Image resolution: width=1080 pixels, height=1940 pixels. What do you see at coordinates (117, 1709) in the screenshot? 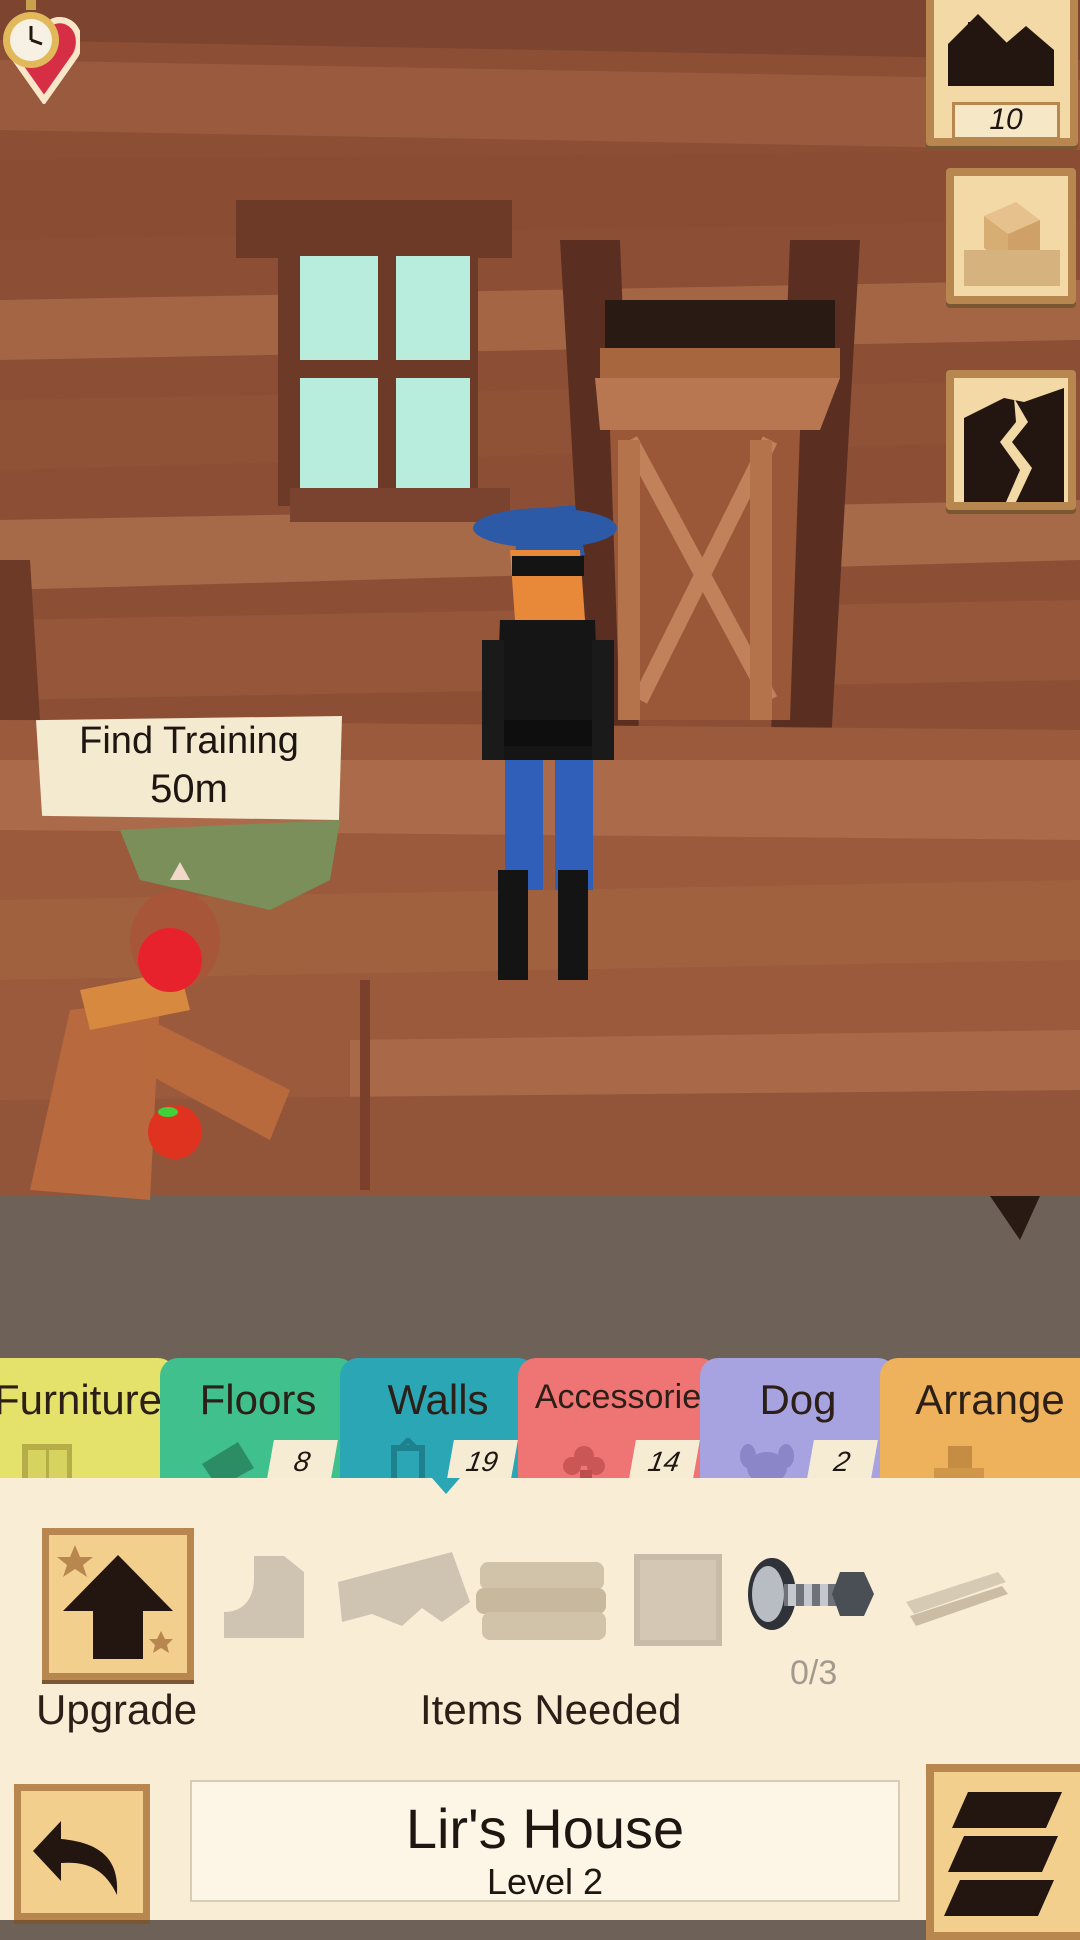
I see `upgrade-label: Upgrade` at bounding box center [117, 1709].